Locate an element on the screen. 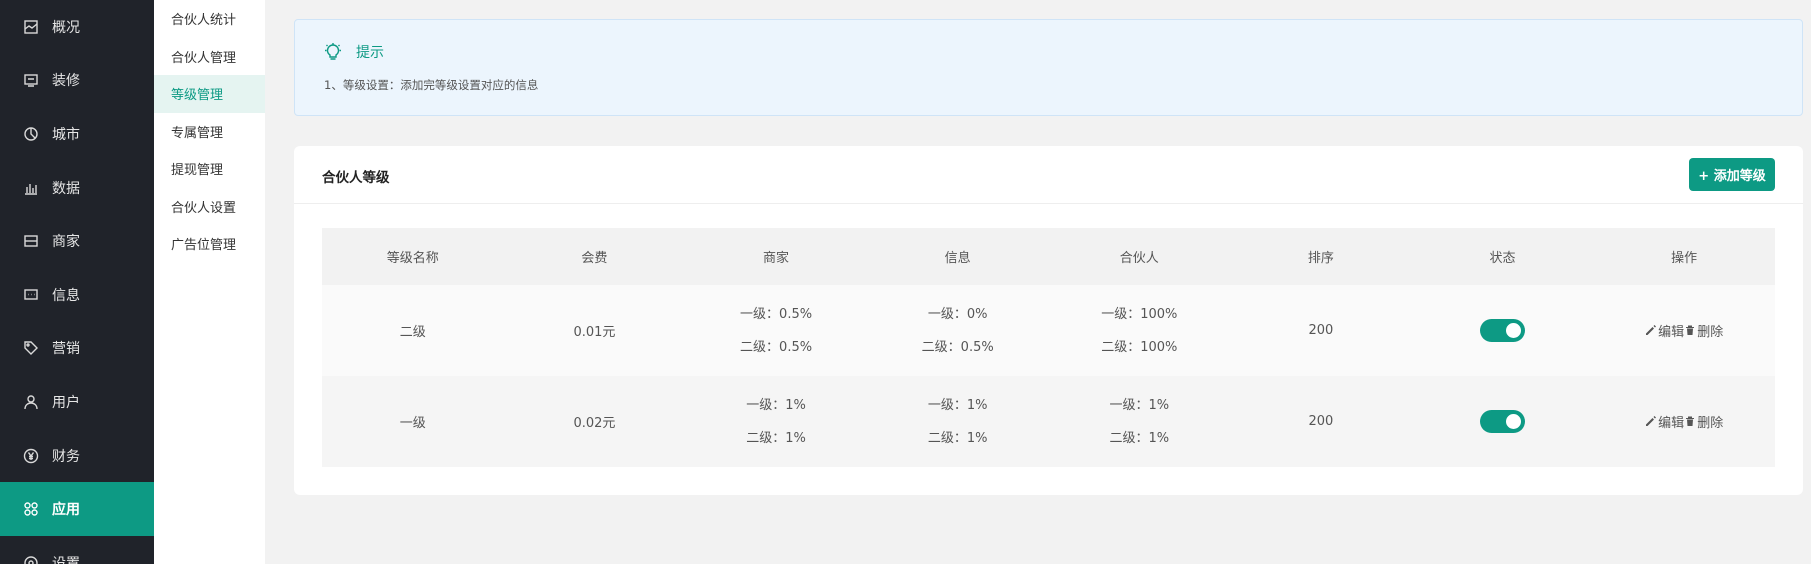 This screenshot has height=564, width=1811. submenu-item-level-manage: 等级管理 is located at coordinates (209, 94).